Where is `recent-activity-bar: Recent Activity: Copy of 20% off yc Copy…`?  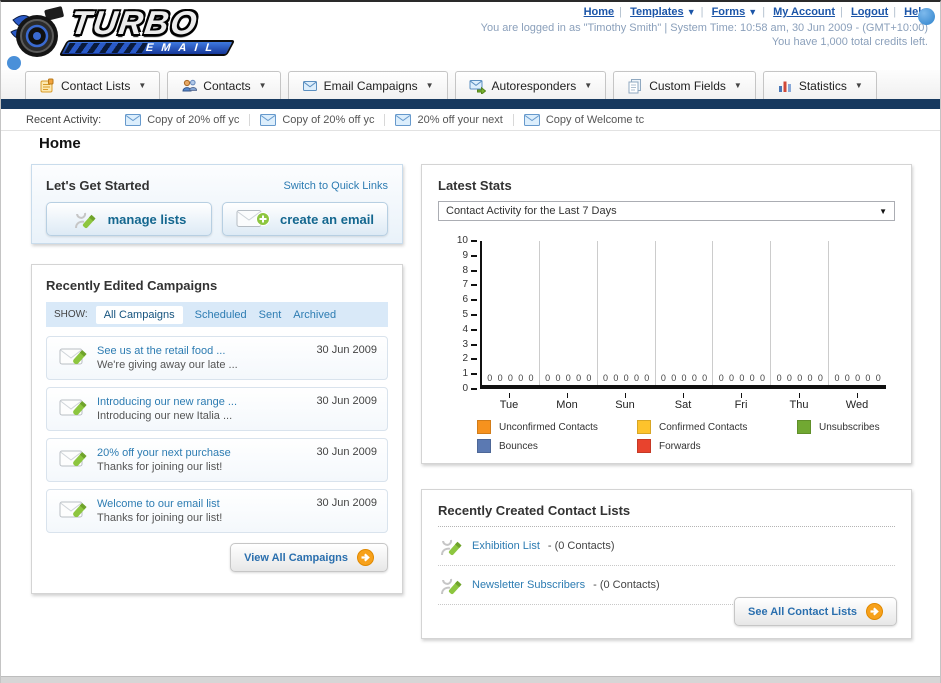
recent-activity-bar: Recent Activity: Copy of 20% off yc Copy… is located at coordinates (470, 120).